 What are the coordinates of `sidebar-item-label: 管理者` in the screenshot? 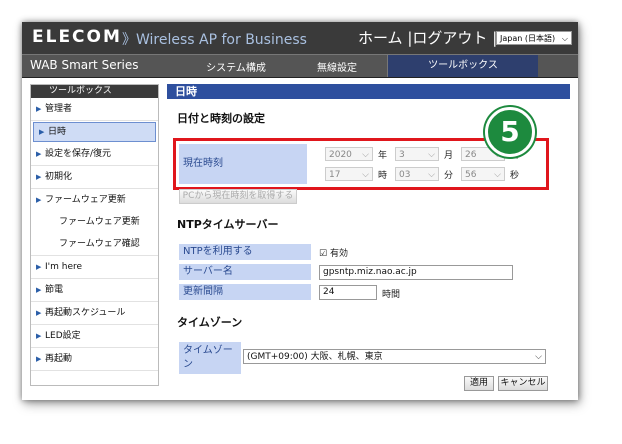 It's located at (59, 109).